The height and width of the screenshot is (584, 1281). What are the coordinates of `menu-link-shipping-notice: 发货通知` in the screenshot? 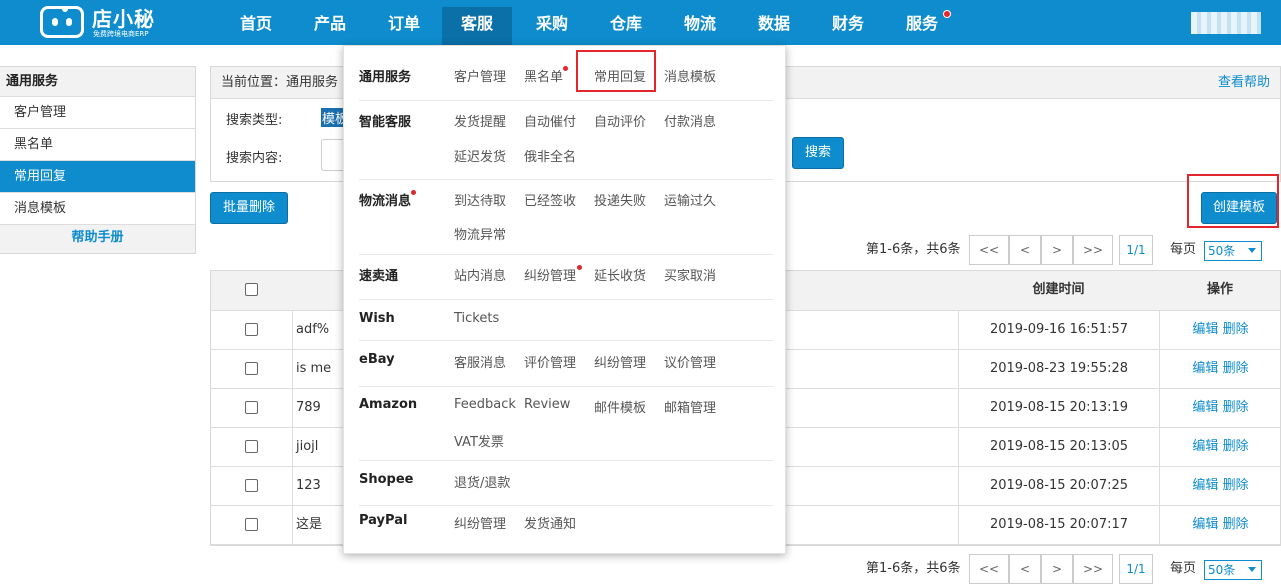 It's located at (550, 522).